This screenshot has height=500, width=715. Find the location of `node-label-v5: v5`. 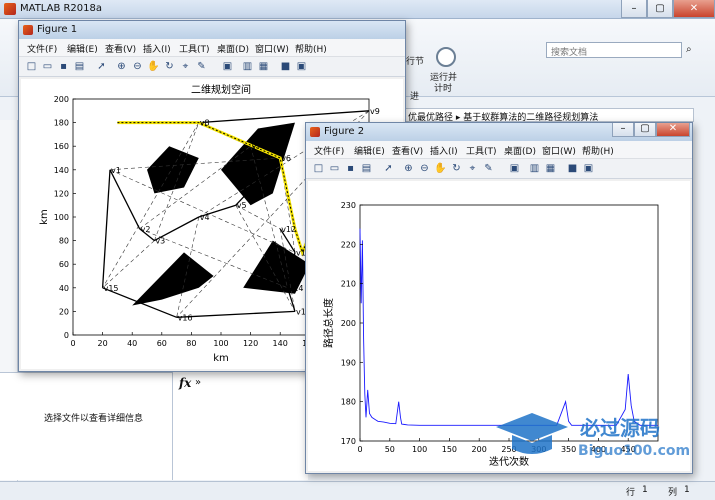

node-label-v5: v5 is located at coordinates (242, 205).